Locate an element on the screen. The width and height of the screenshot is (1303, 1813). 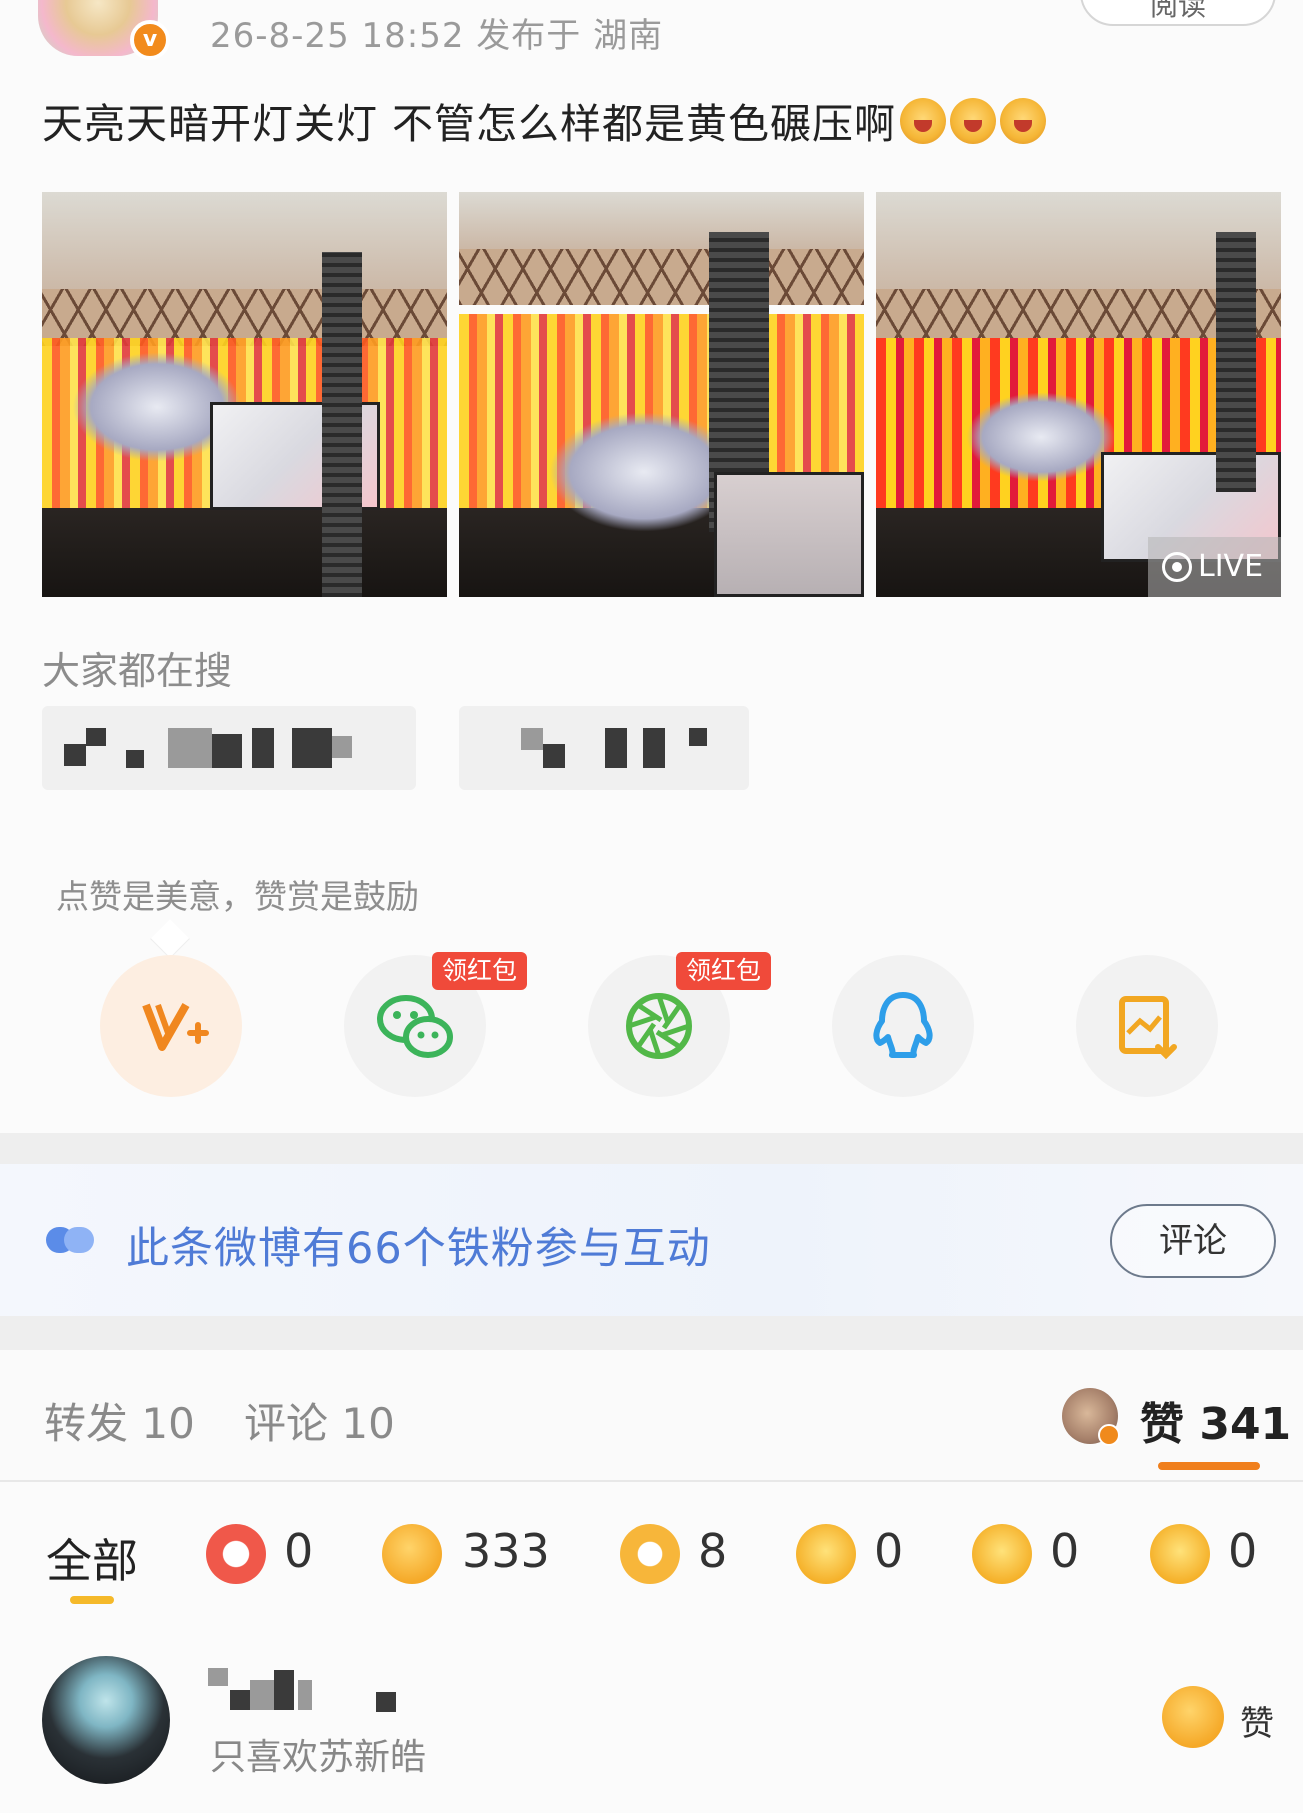
qq-share-button is located at coordinates (903, 1026).